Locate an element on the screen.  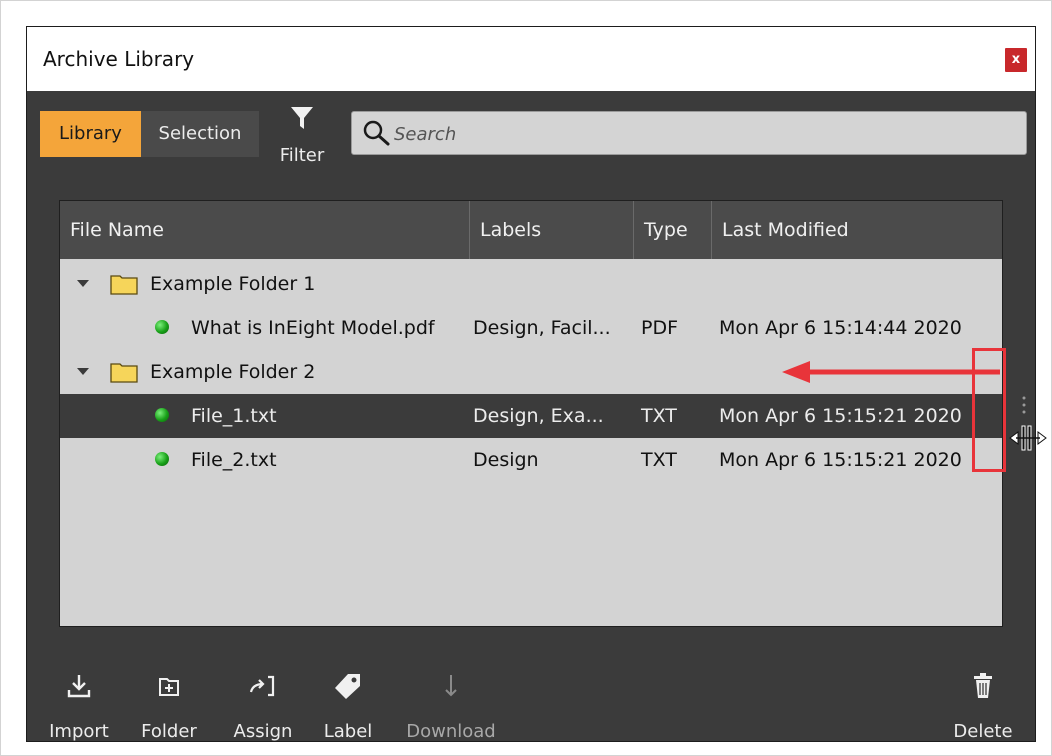
search-input is located at coordinates (704, 134).